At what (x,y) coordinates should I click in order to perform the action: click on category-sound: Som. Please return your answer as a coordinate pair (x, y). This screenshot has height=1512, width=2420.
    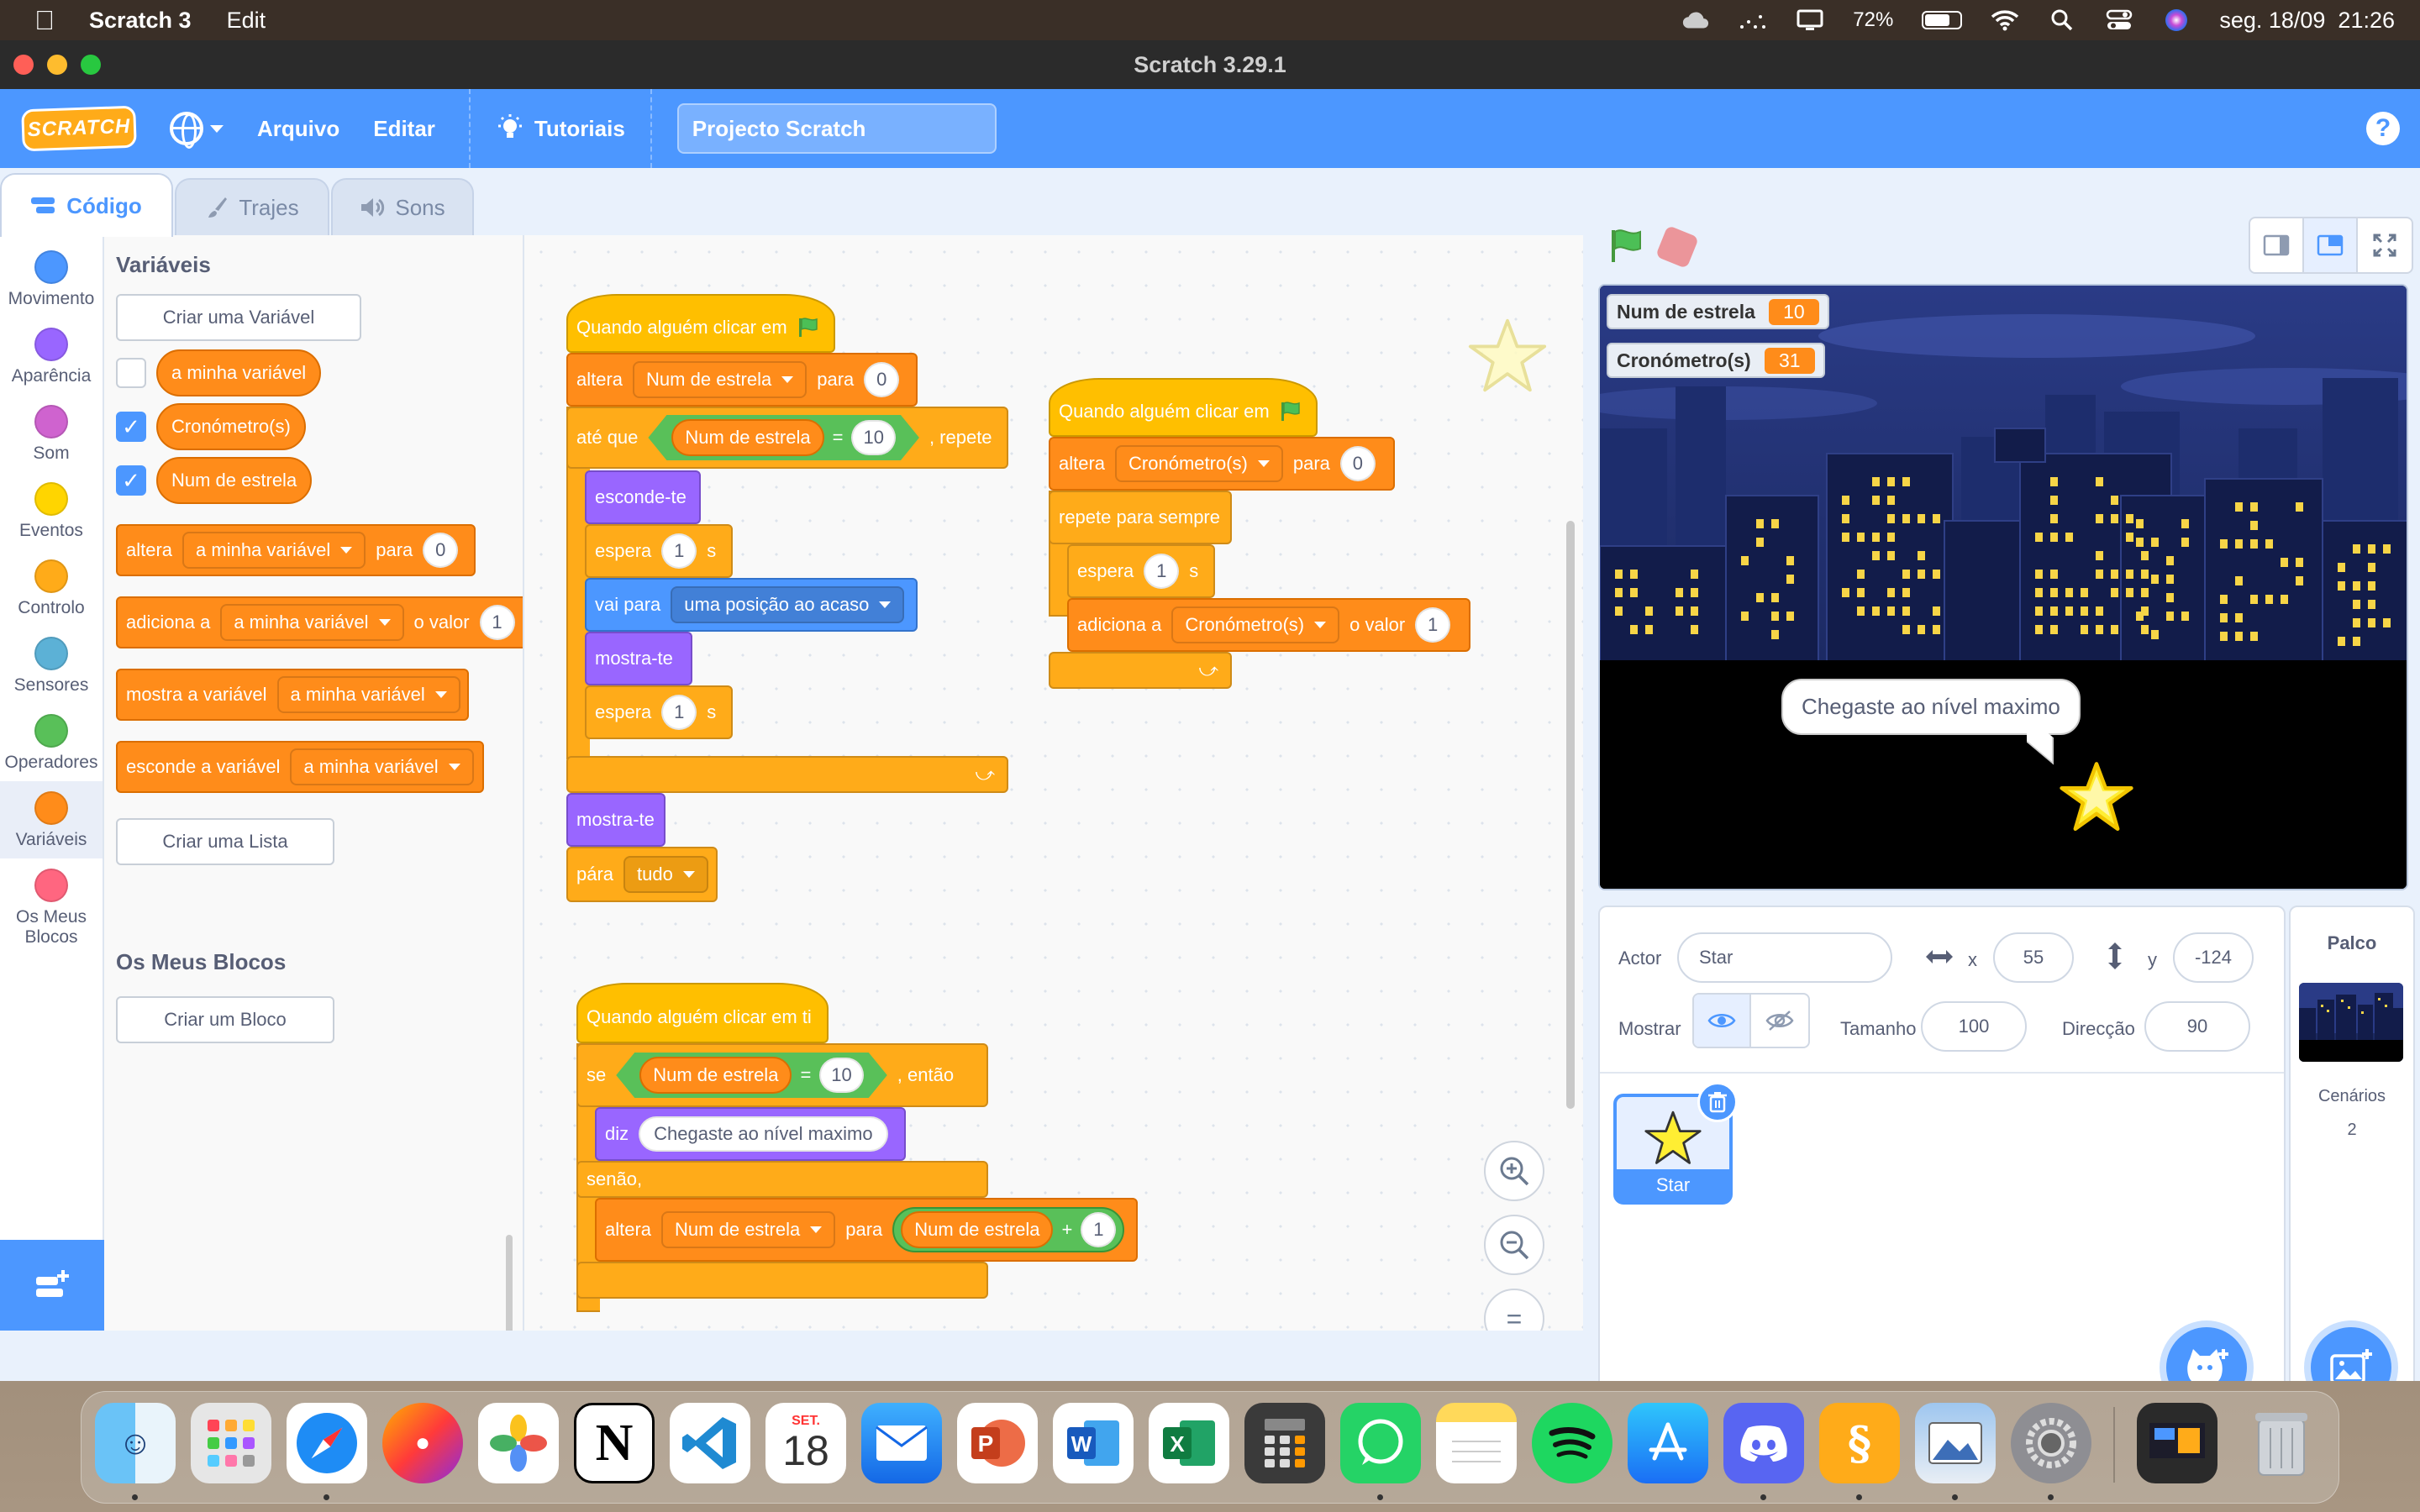
    Looking at the image, I should click on (52, 434).